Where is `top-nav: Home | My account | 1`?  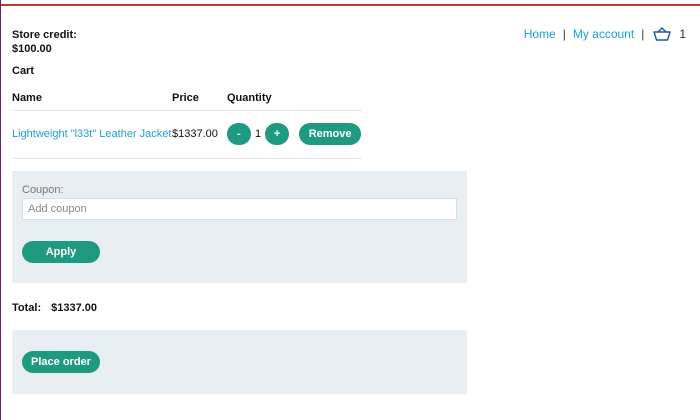
top-nav: Home | My account | 1 is located at coordinates (605, 34).